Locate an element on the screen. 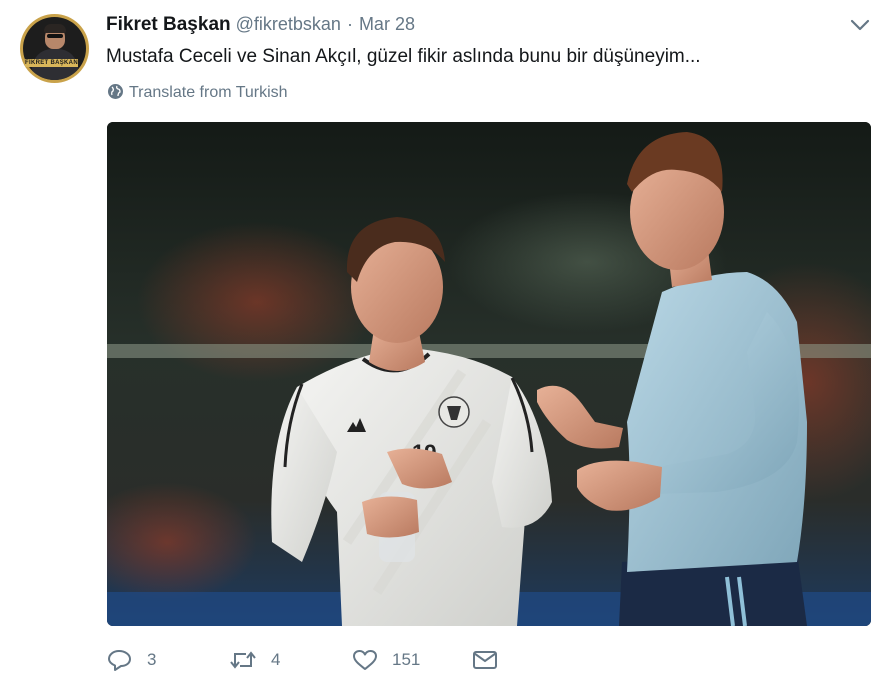 Image resolution: width=891 pixels, height=675 pixels. translate-label: Translate from Turkish is located at coordinates (208, 92).